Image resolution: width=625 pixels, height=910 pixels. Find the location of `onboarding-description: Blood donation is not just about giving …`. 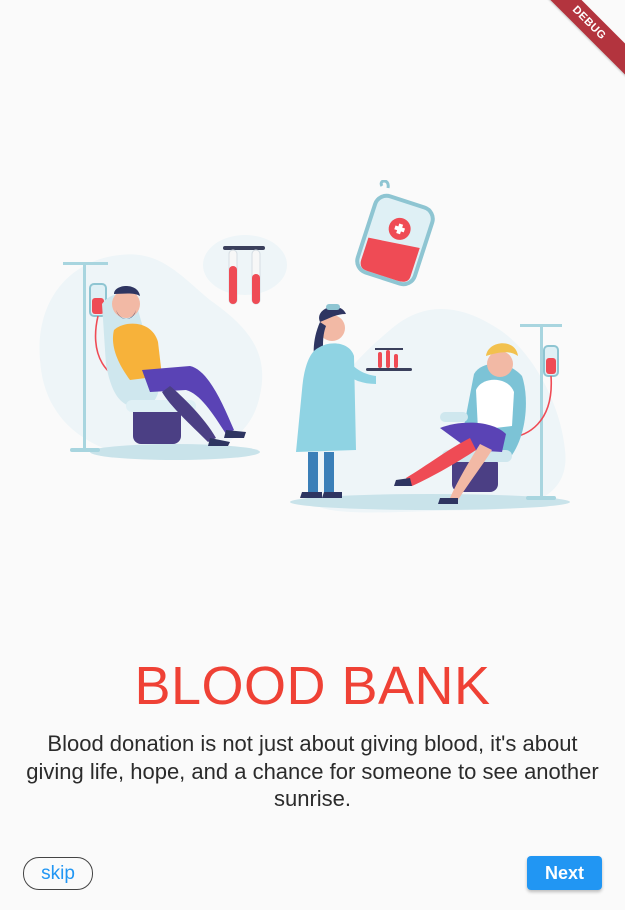

onboarding-description: Blood donation is not just about giving … is located at coordinates (312, 771).